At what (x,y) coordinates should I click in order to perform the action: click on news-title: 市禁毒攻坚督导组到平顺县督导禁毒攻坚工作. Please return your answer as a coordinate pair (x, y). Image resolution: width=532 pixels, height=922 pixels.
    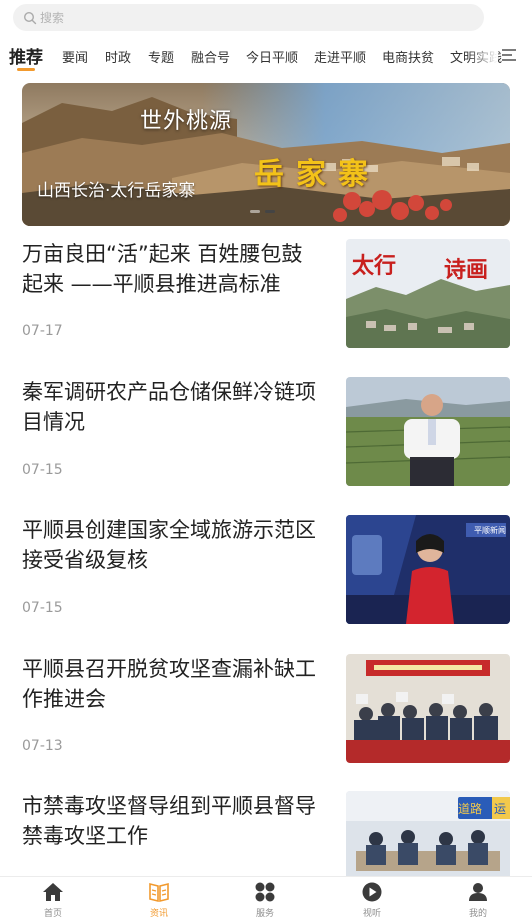
    Looking at the image, I should click on (169, 821).